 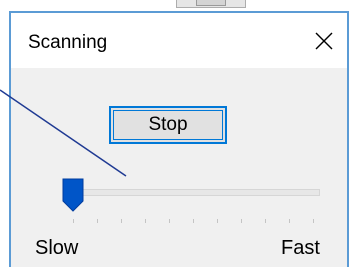 What do you see at coordinates (211, 3) in the screenshot?
I see `background-control-inner` at bounding box center [211, 3].